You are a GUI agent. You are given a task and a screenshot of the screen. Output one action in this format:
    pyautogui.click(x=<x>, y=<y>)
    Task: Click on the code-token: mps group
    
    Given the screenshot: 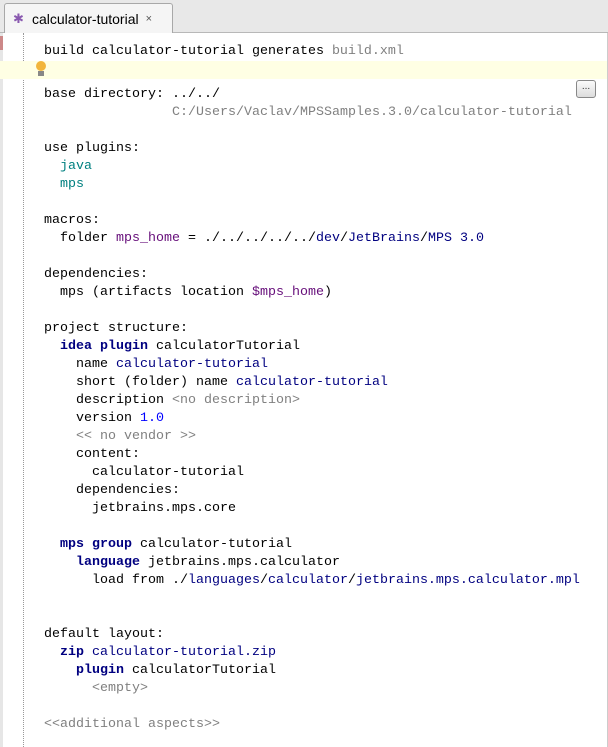 What is the action you would take?
    pyautogui.click(x=100, y=544)
    